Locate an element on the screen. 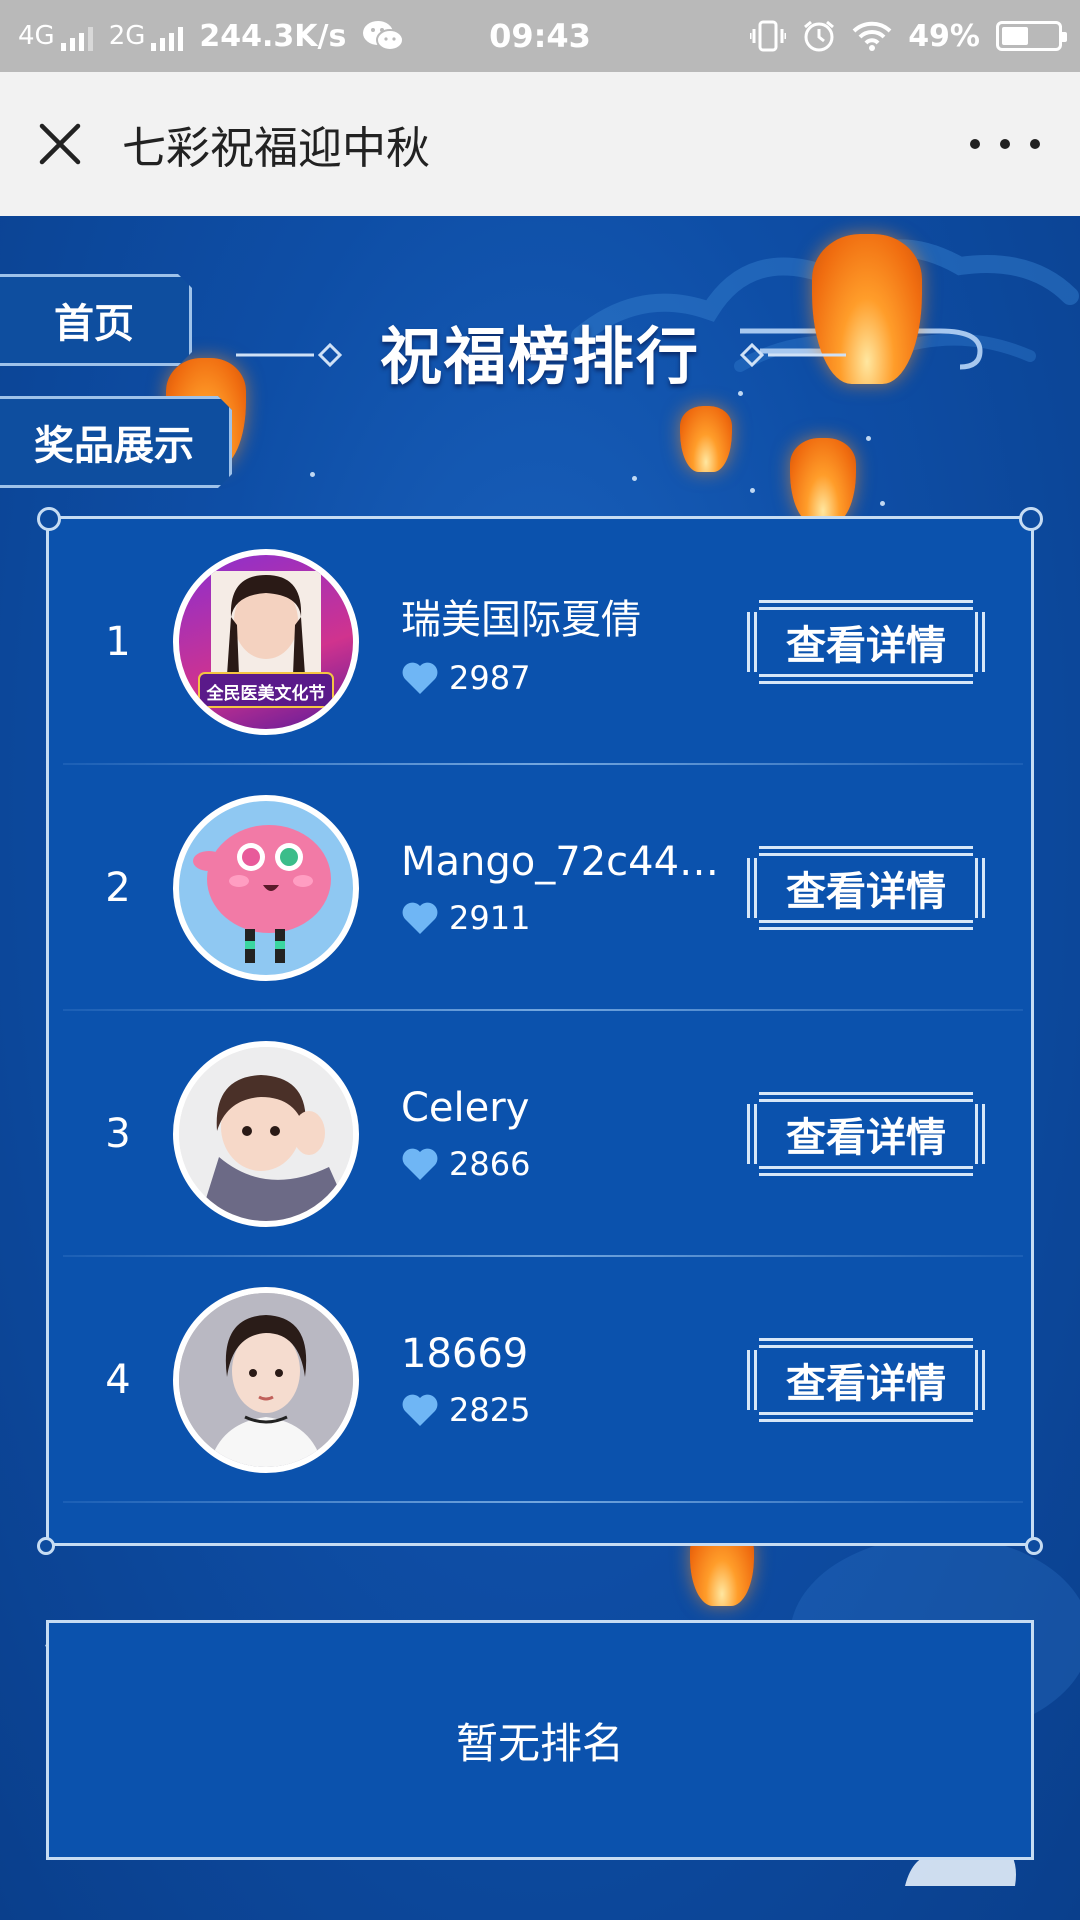 The height and width of the screenshot is (1920, 1080). ranking-row: 2 Mango_72c4447… 2911 查看详情 is located at coordinates (543, 888).